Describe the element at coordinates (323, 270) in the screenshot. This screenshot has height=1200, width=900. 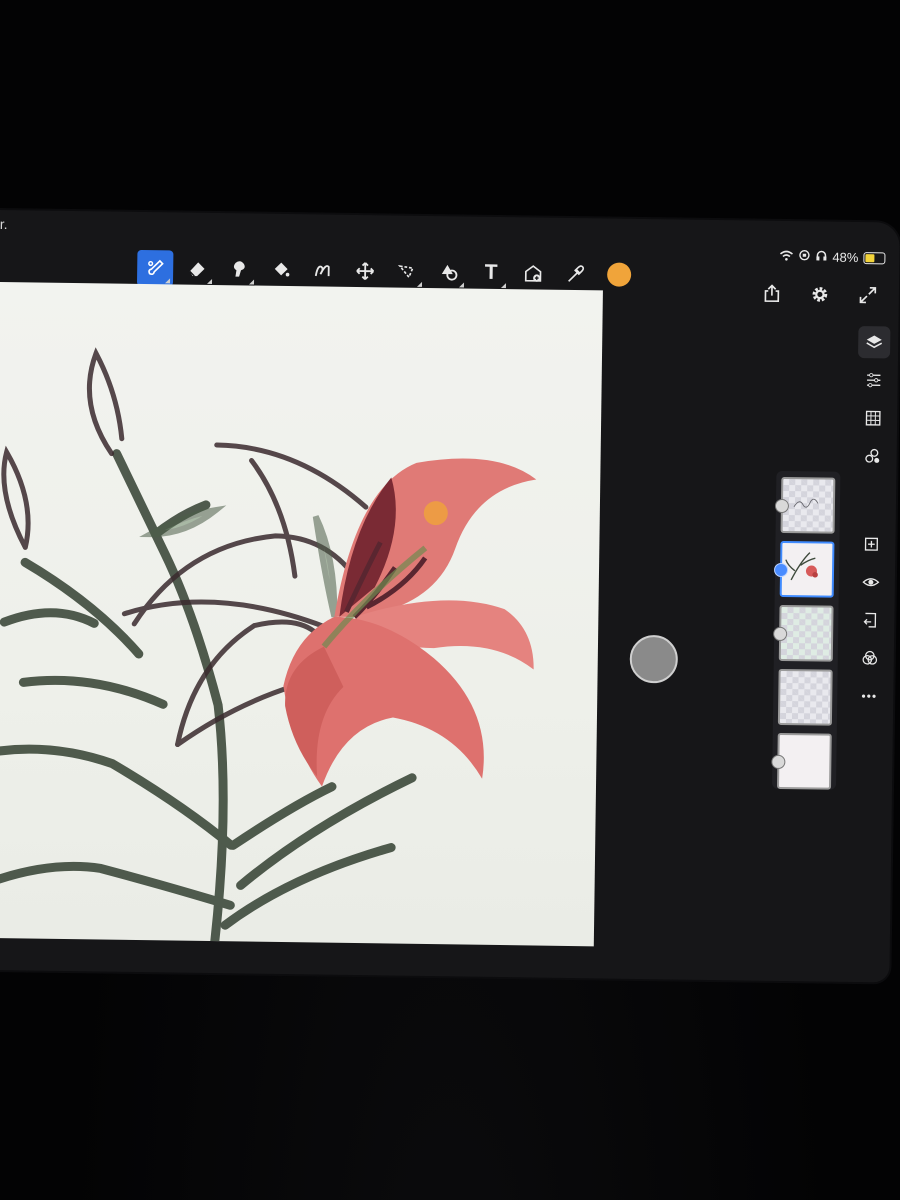
I see `shape-tool-icon` at that location.